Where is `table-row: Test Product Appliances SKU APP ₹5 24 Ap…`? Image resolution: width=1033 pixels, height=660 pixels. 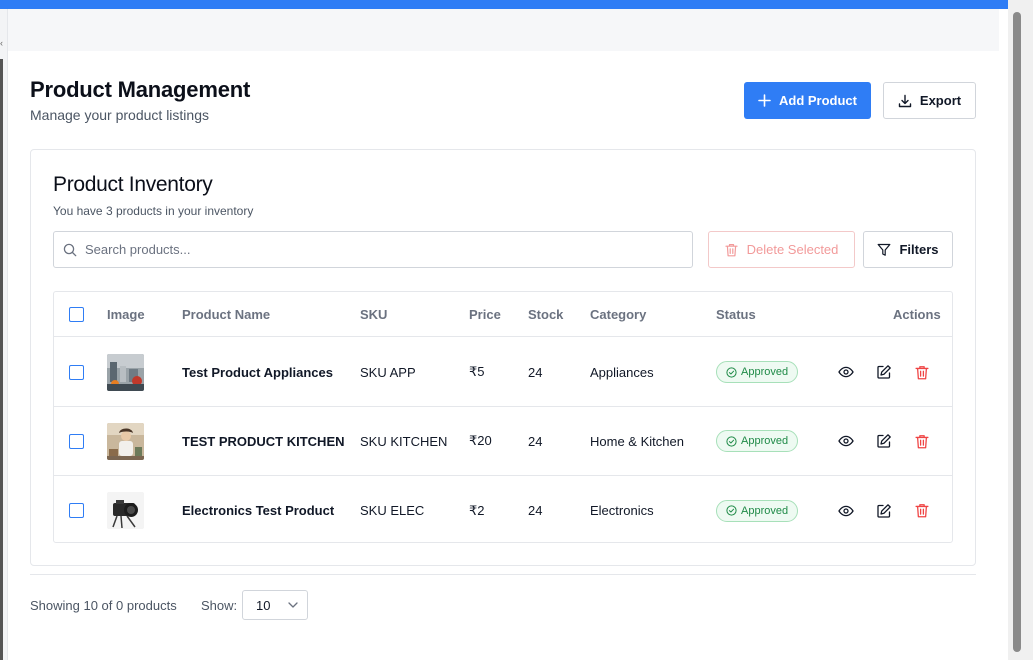
table-row: Test Product Appliances SKU APP ₹5 24 Ap… is located at coordinates (503, 372).